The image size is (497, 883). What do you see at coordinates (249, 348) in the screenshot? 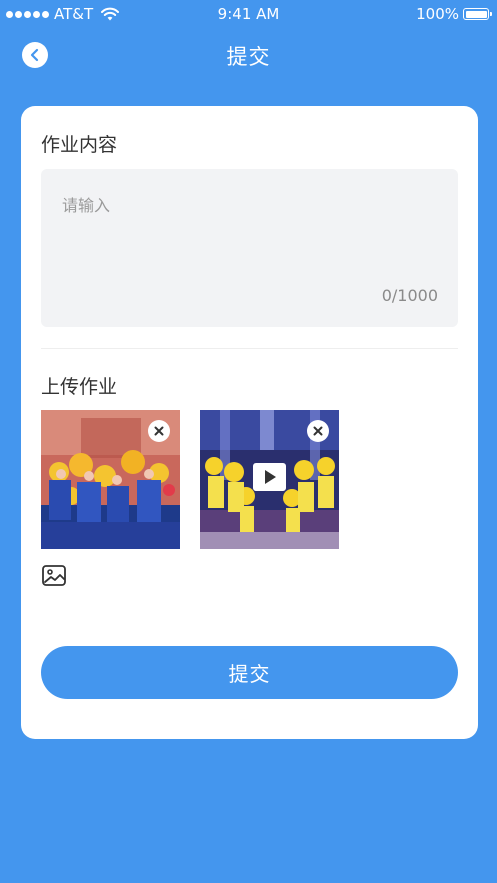
I see `divider` at bounding box center [249, 348].